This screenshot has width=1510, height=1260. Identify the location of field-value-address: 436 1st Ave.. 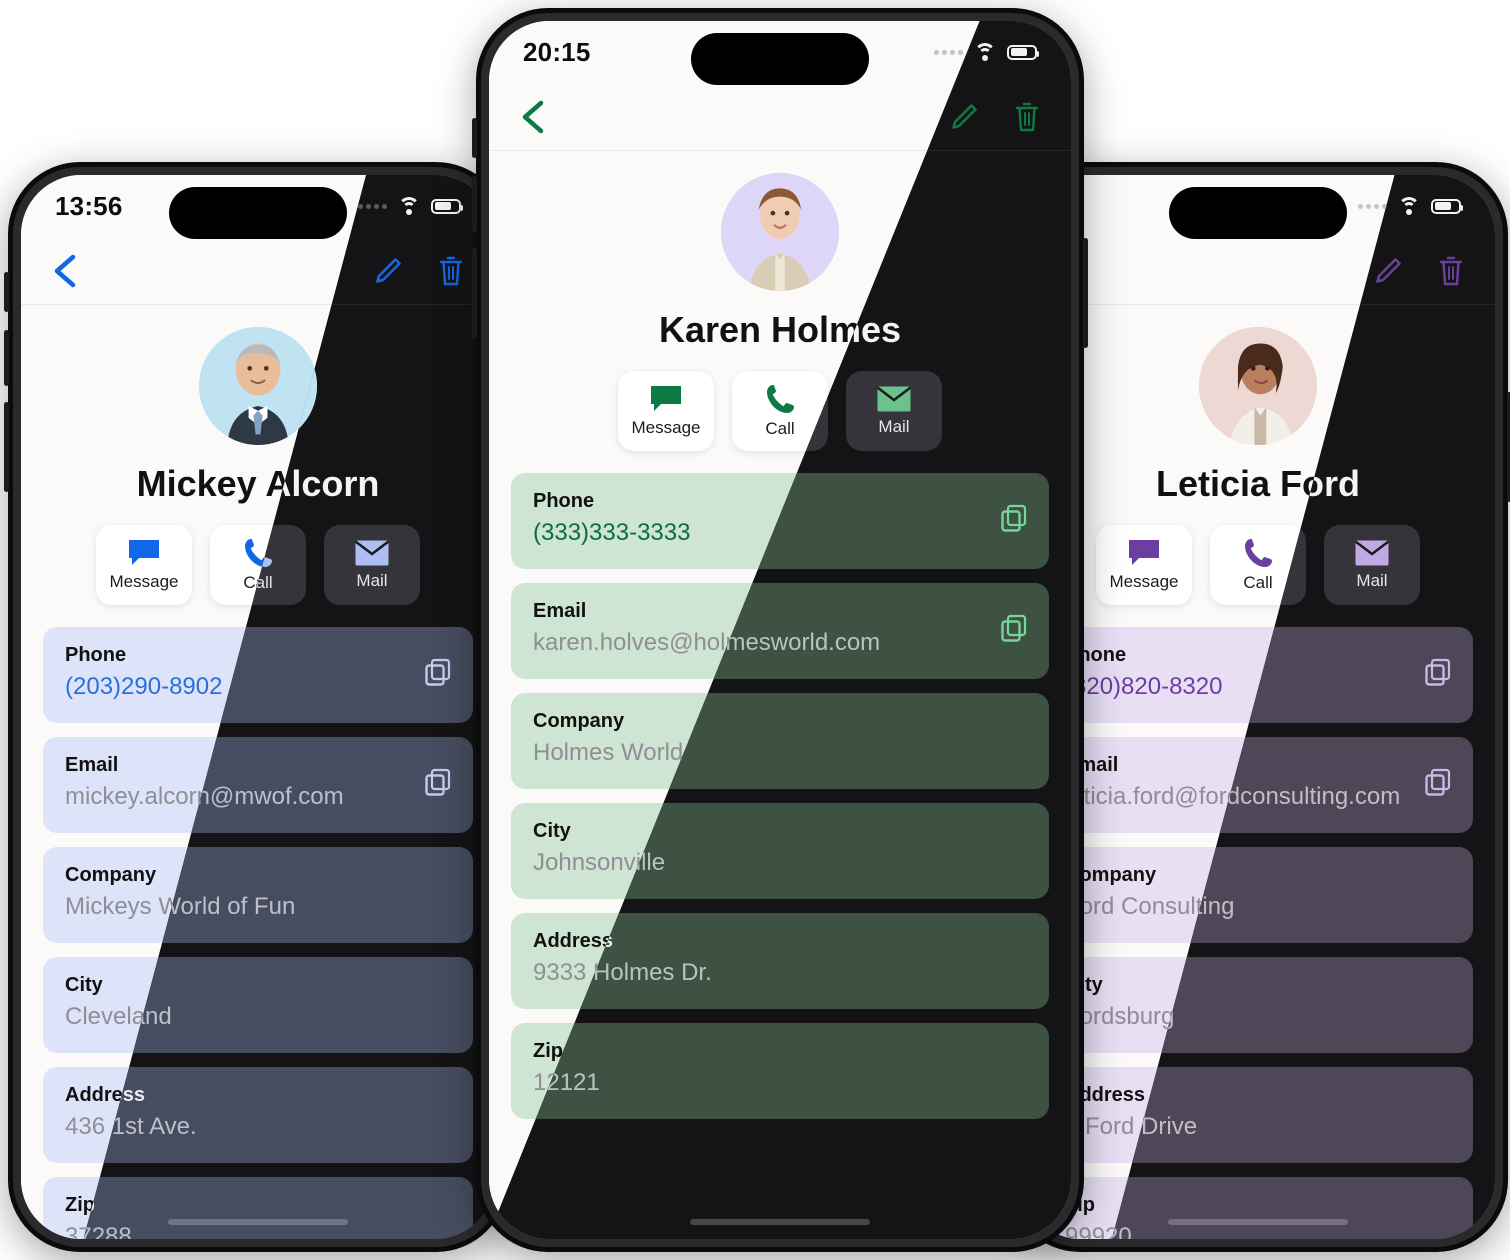
(131, 1126).